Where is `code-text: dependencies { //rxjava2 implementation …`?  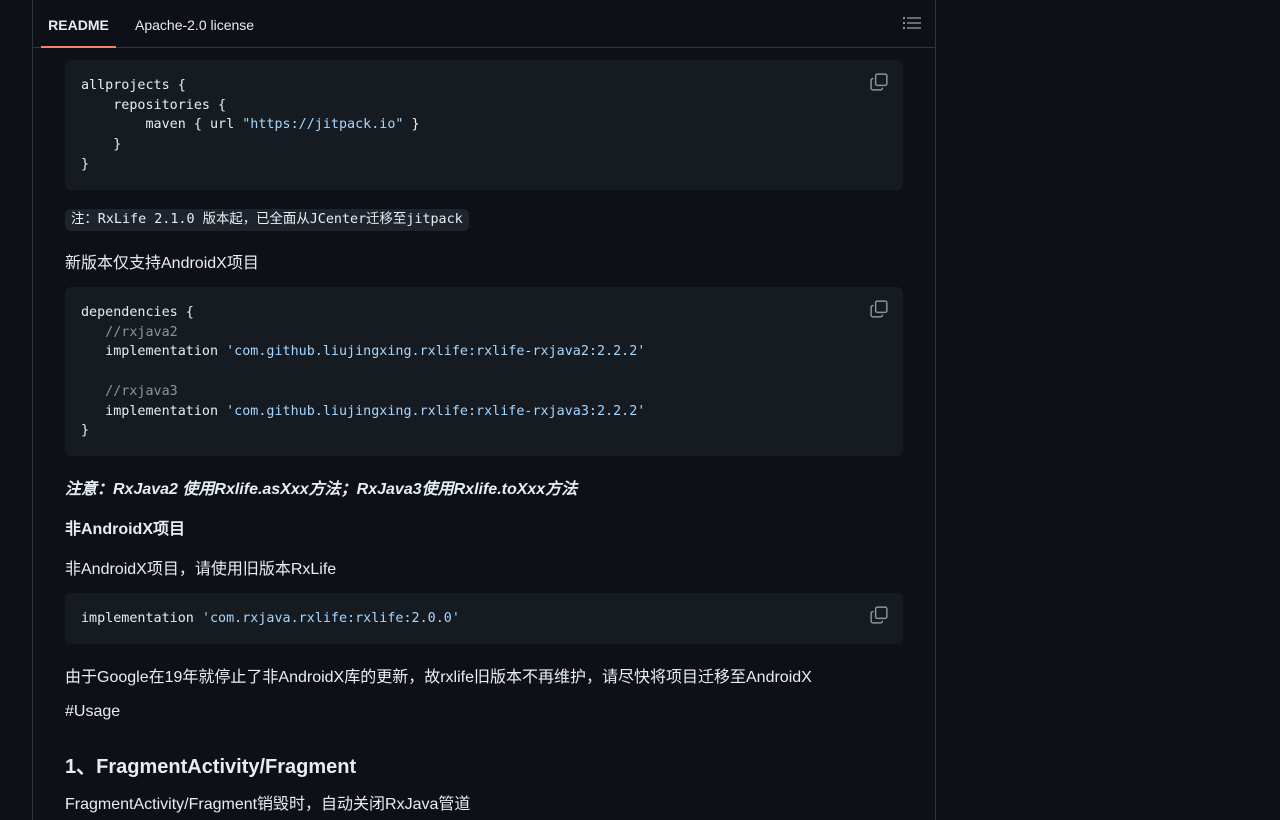 code-text: dependencies { //rxjava2 implementation … is located at coordinates (363, 372).